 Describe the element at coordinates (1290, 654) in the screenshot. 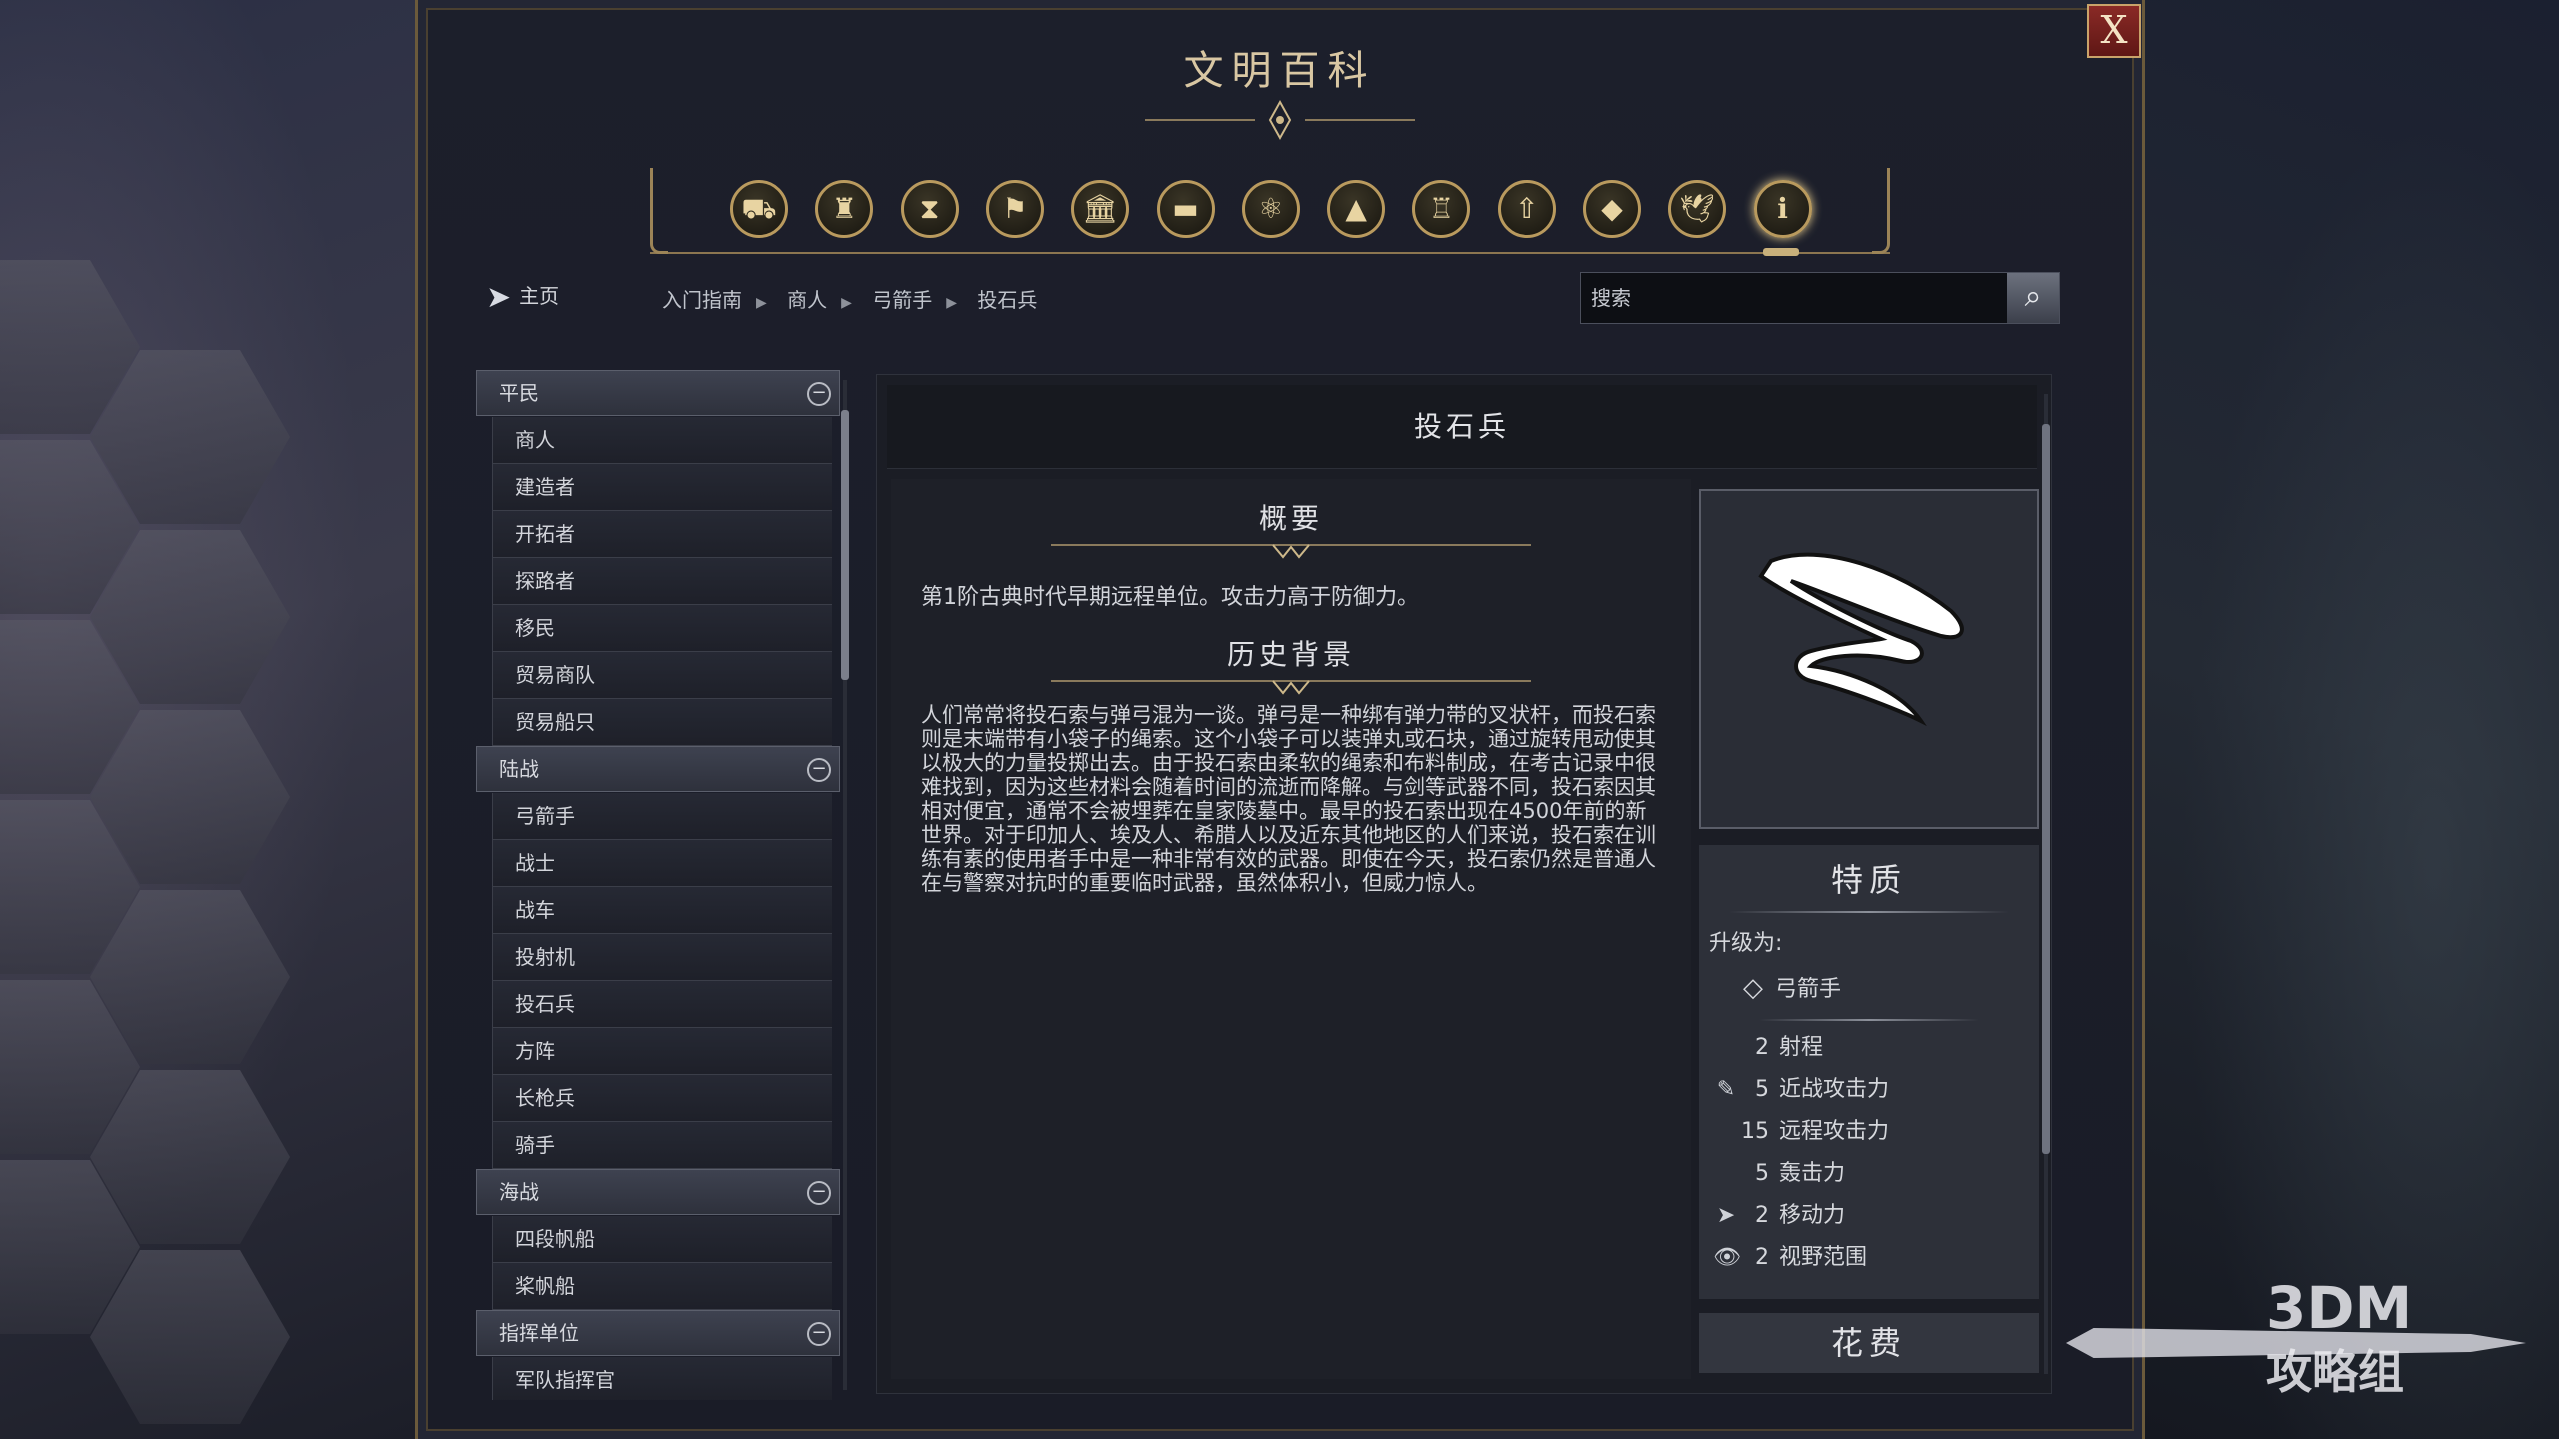

I see `history-heading: 历史背景` at that location.